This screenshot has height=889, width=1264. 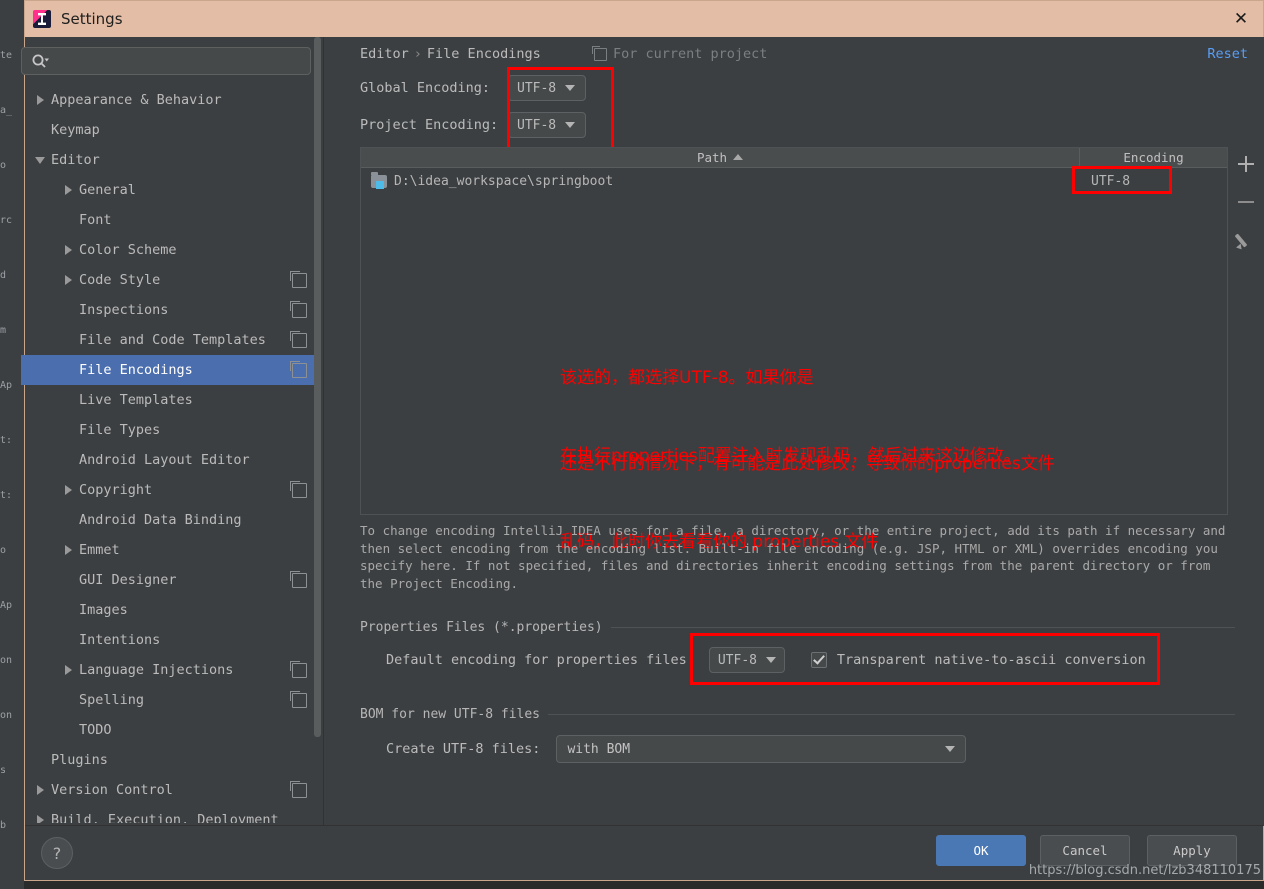 What do you see at coordinates (537, 125) in the screenshot?
I see `project-encoding-value: UTF-8` at bounding box center [537, 125].